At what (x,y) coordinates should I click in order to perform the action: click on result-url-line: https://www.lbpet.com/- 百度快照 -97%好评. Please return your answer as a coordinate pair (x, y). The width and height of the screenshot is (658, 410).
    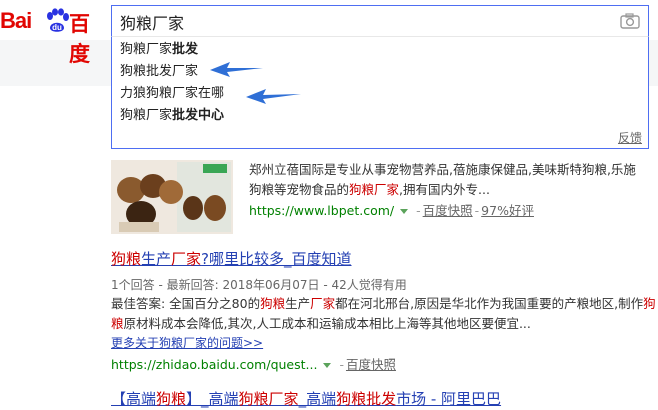
    Looking at the image, I should click on (391, 210).